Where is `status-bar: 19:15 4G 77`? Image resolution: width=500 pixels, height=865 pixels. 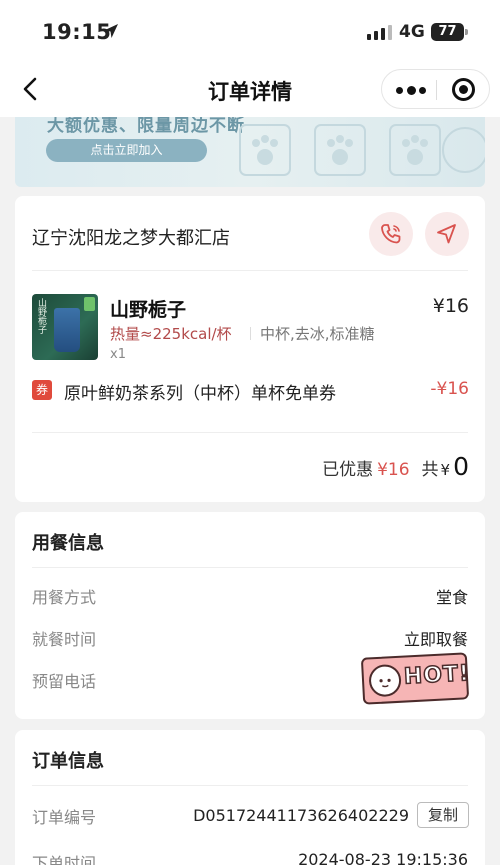 status-bar: 19:15 4G 77 is located at coordinates (250, 31).